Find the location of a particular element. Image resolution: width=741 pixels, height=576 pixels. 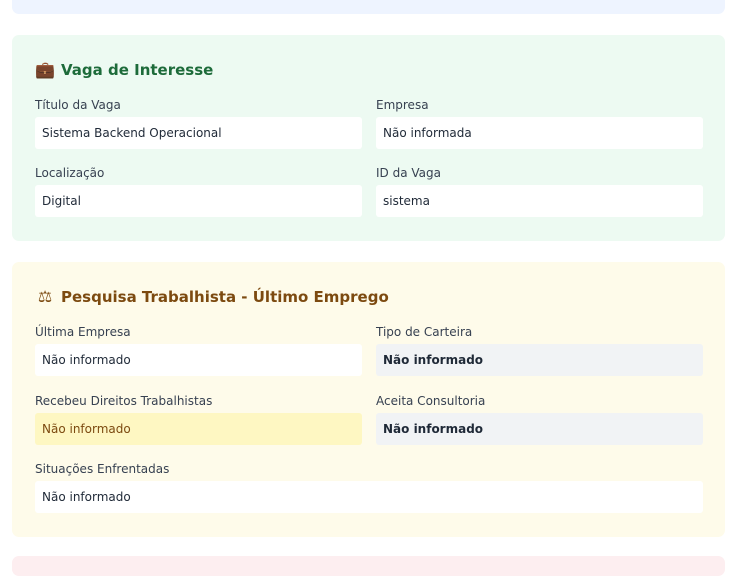

id-vaga-label: ID da Vaga is located at coordinates (408, 173).